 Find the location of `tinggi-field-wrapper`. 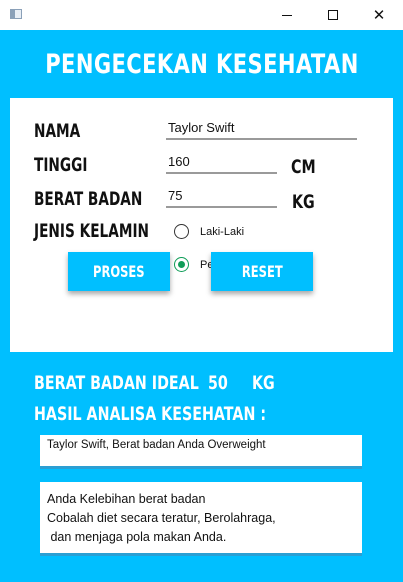

tinggi-field-wrapper is located at coordinates (221, 162).